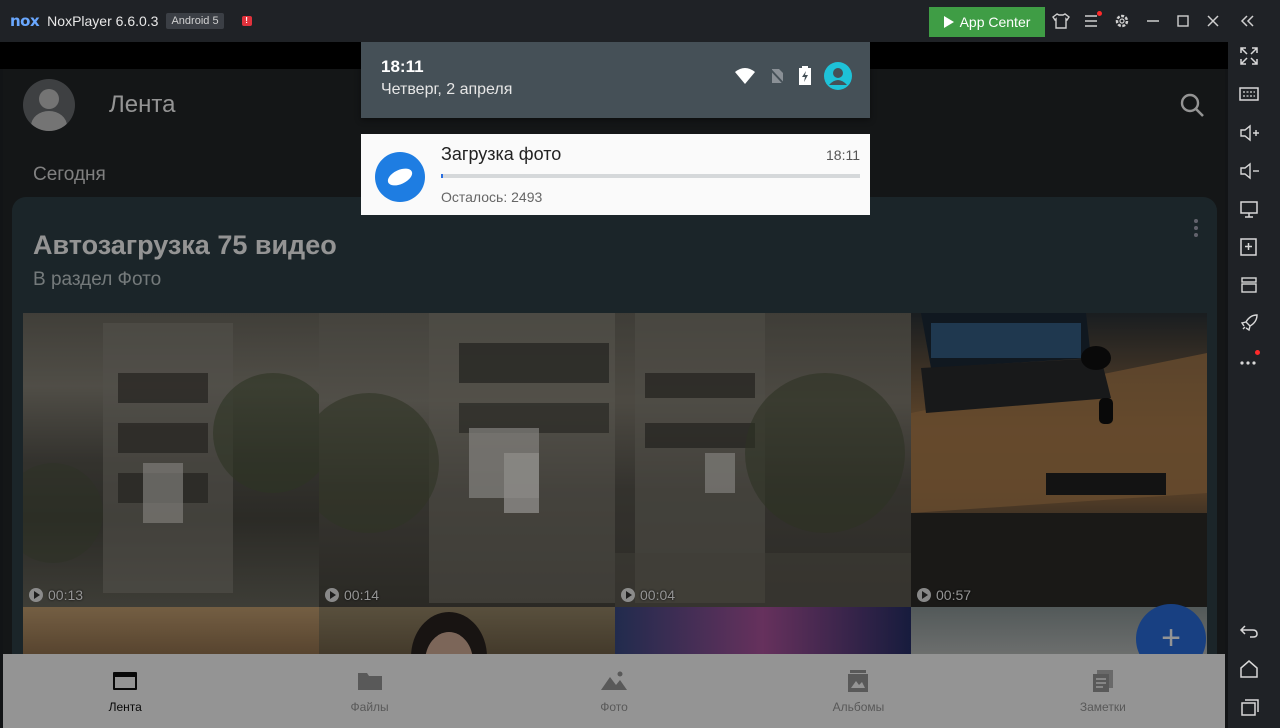  What do you see at coordinates (402, 66) in the screenshot?
I see `clock: 18:11` at bounding box center [402, 66].